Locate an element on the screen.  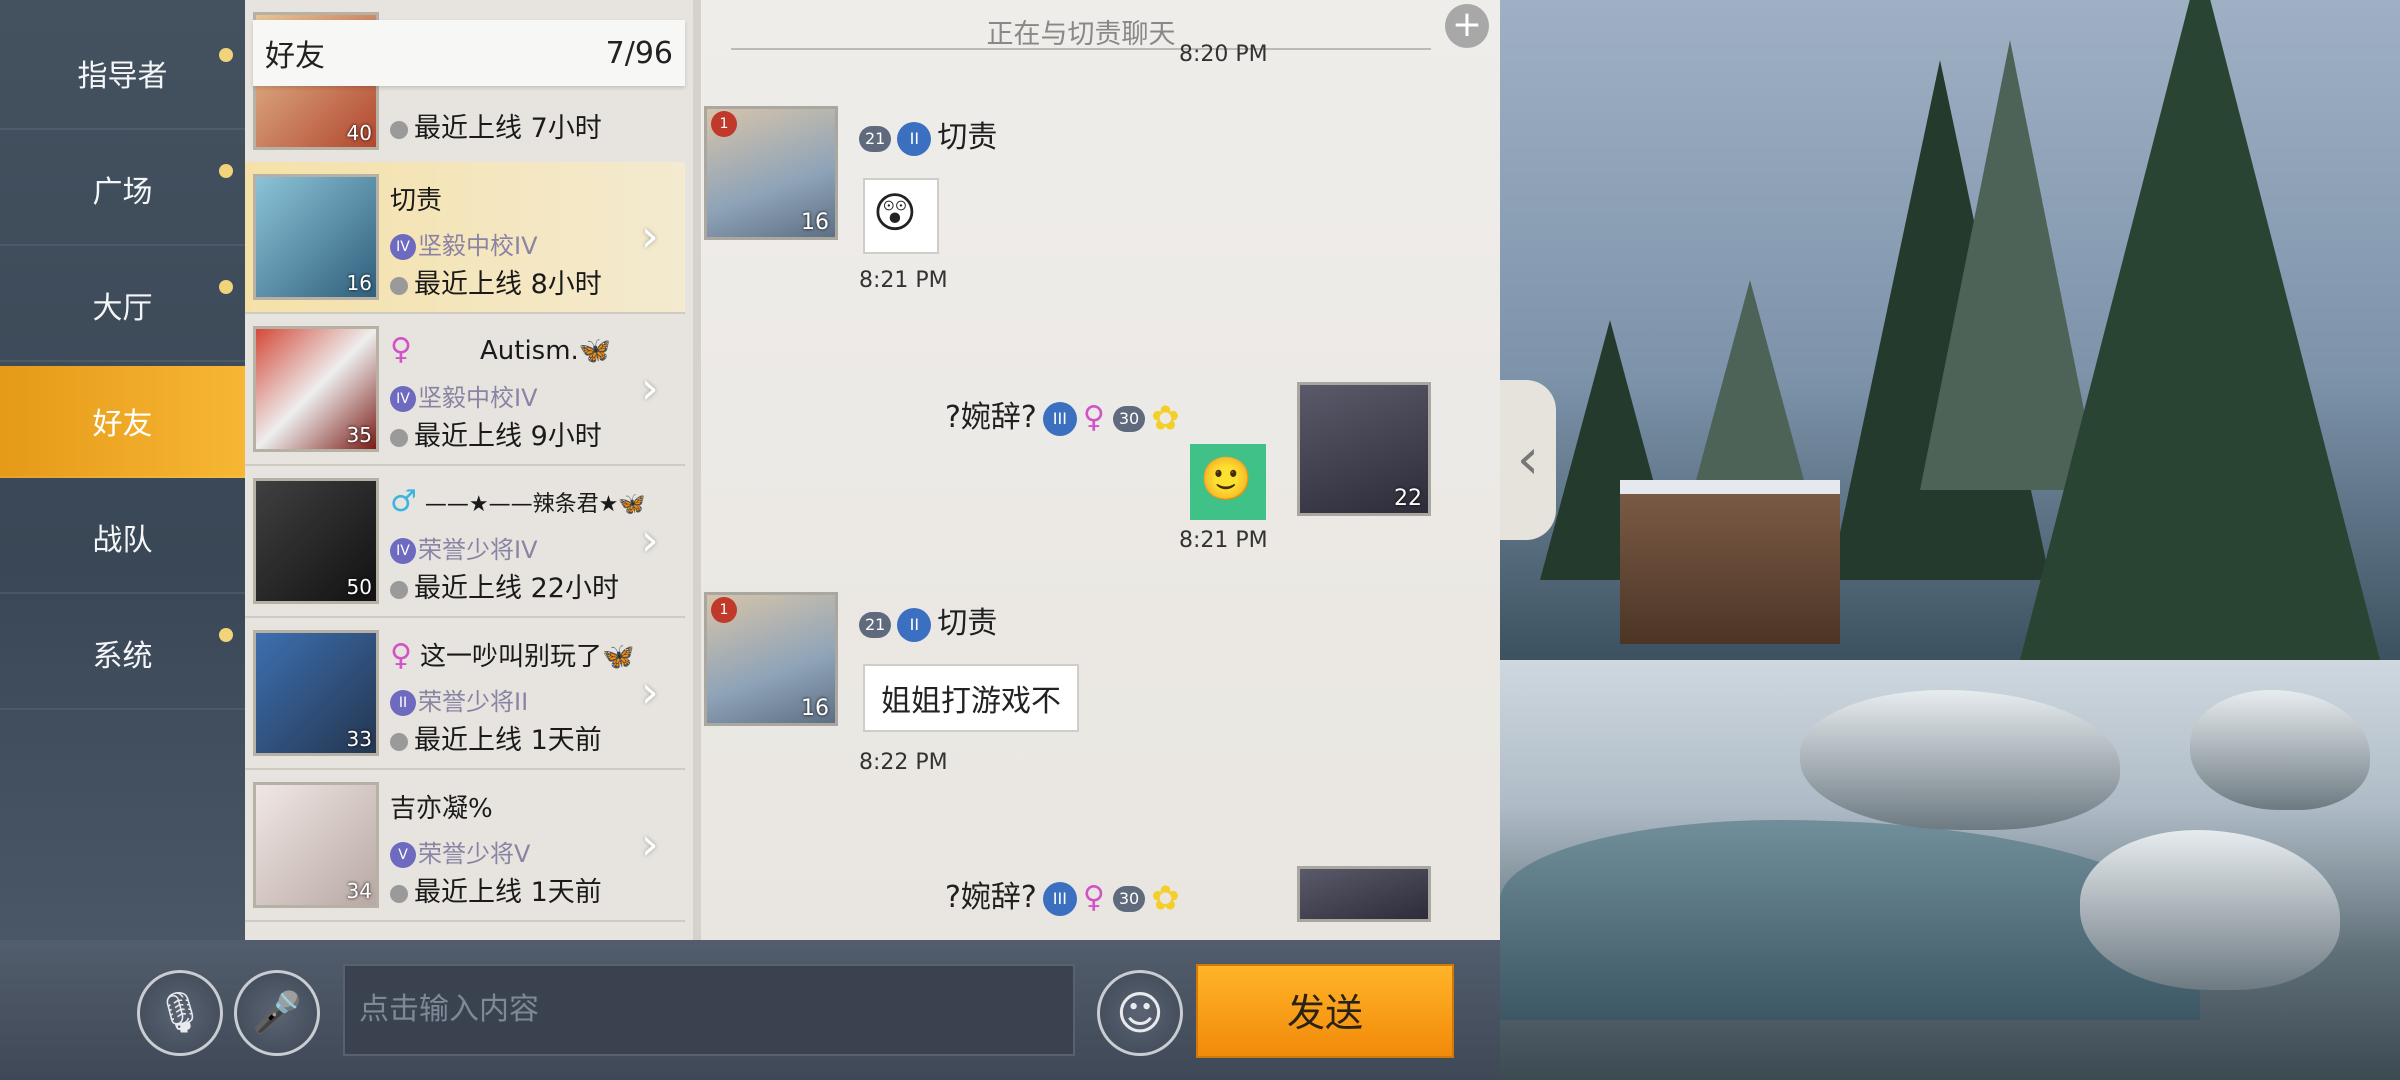
friend-name-text: ——★——辣条君★🦋 is located at coordinates (535, 504).